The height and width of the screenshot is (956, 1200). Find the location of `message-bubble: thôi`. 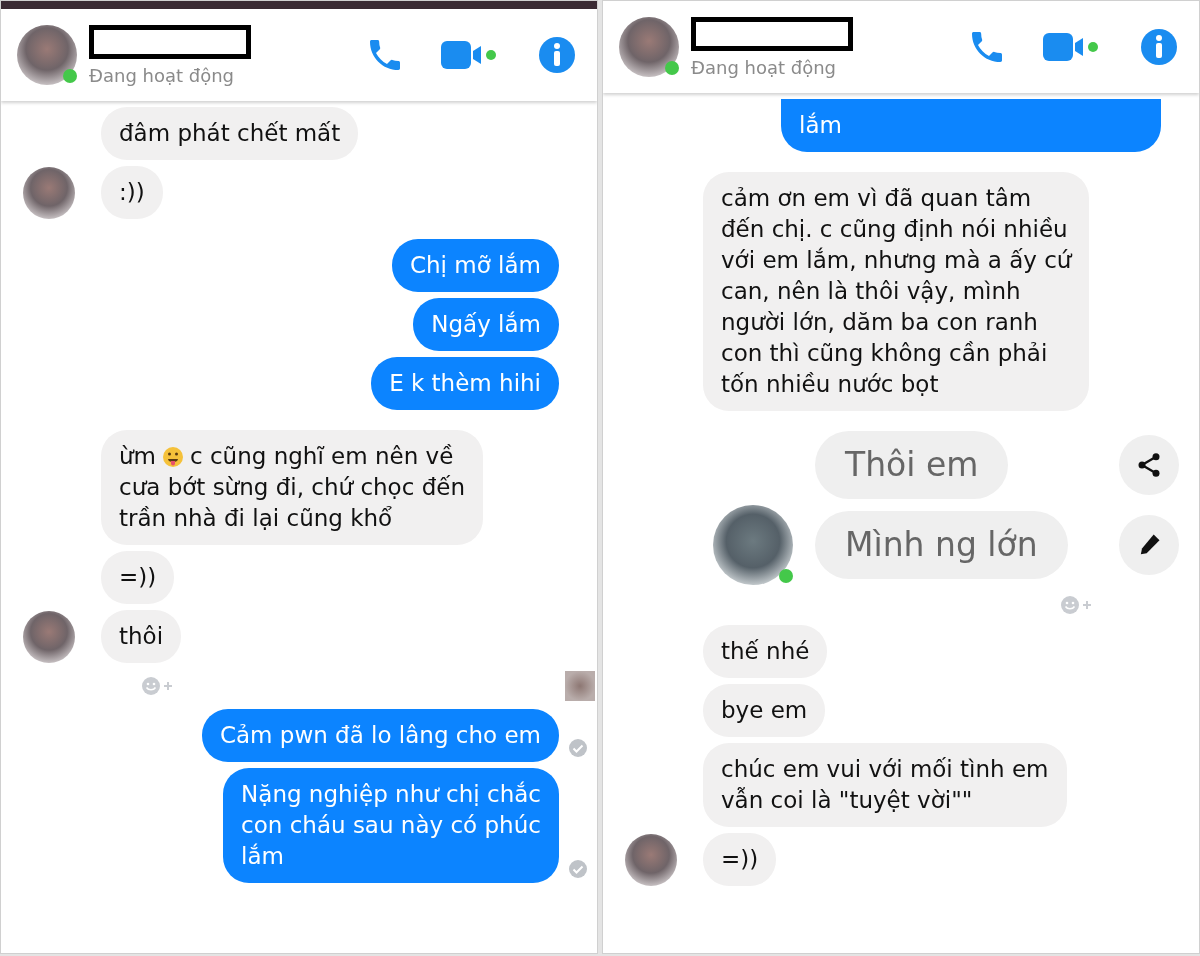

message-bubble: thôi is located at coordinates (141, 636).